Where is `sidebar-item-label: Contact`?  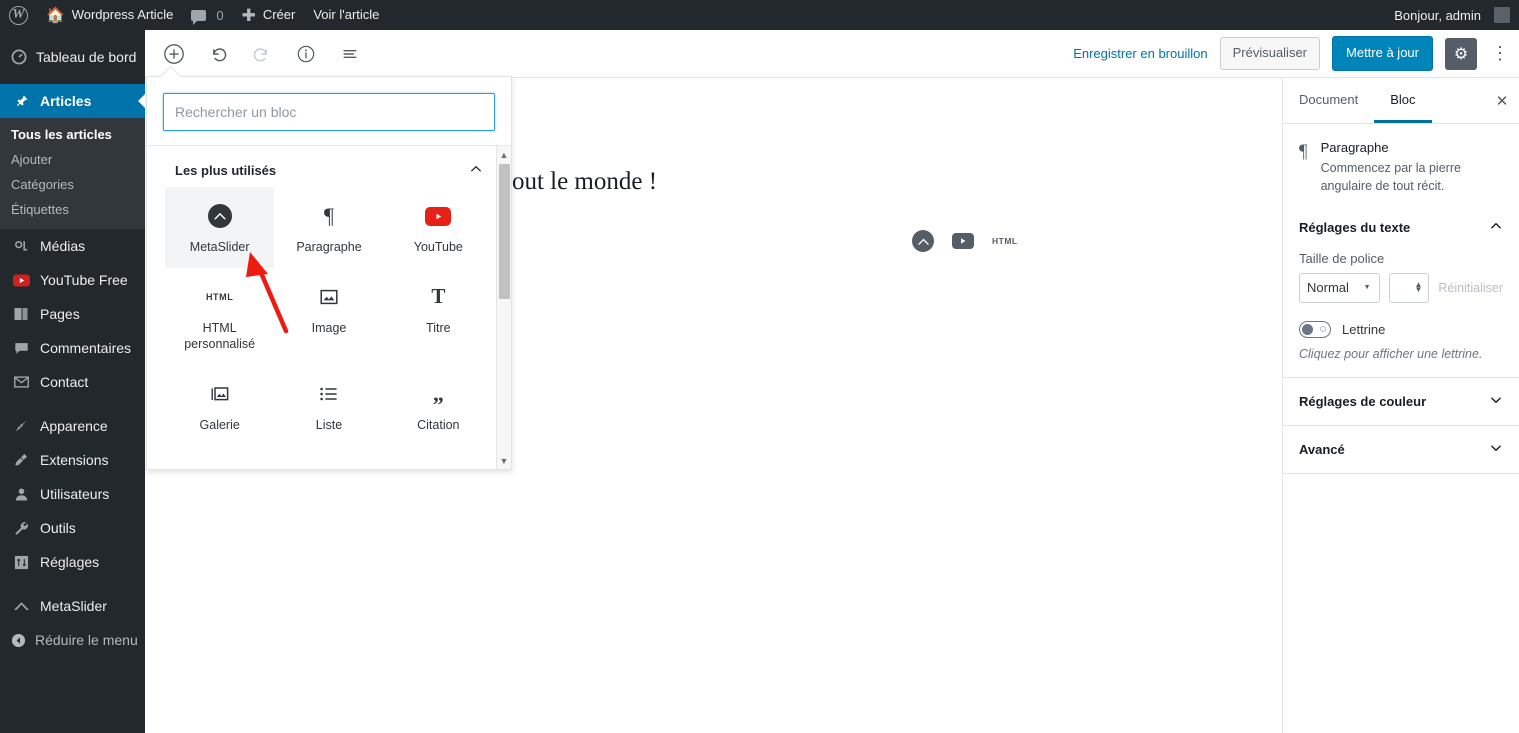 sidebar-item-label: Contact is located at coordinates (64, 382).